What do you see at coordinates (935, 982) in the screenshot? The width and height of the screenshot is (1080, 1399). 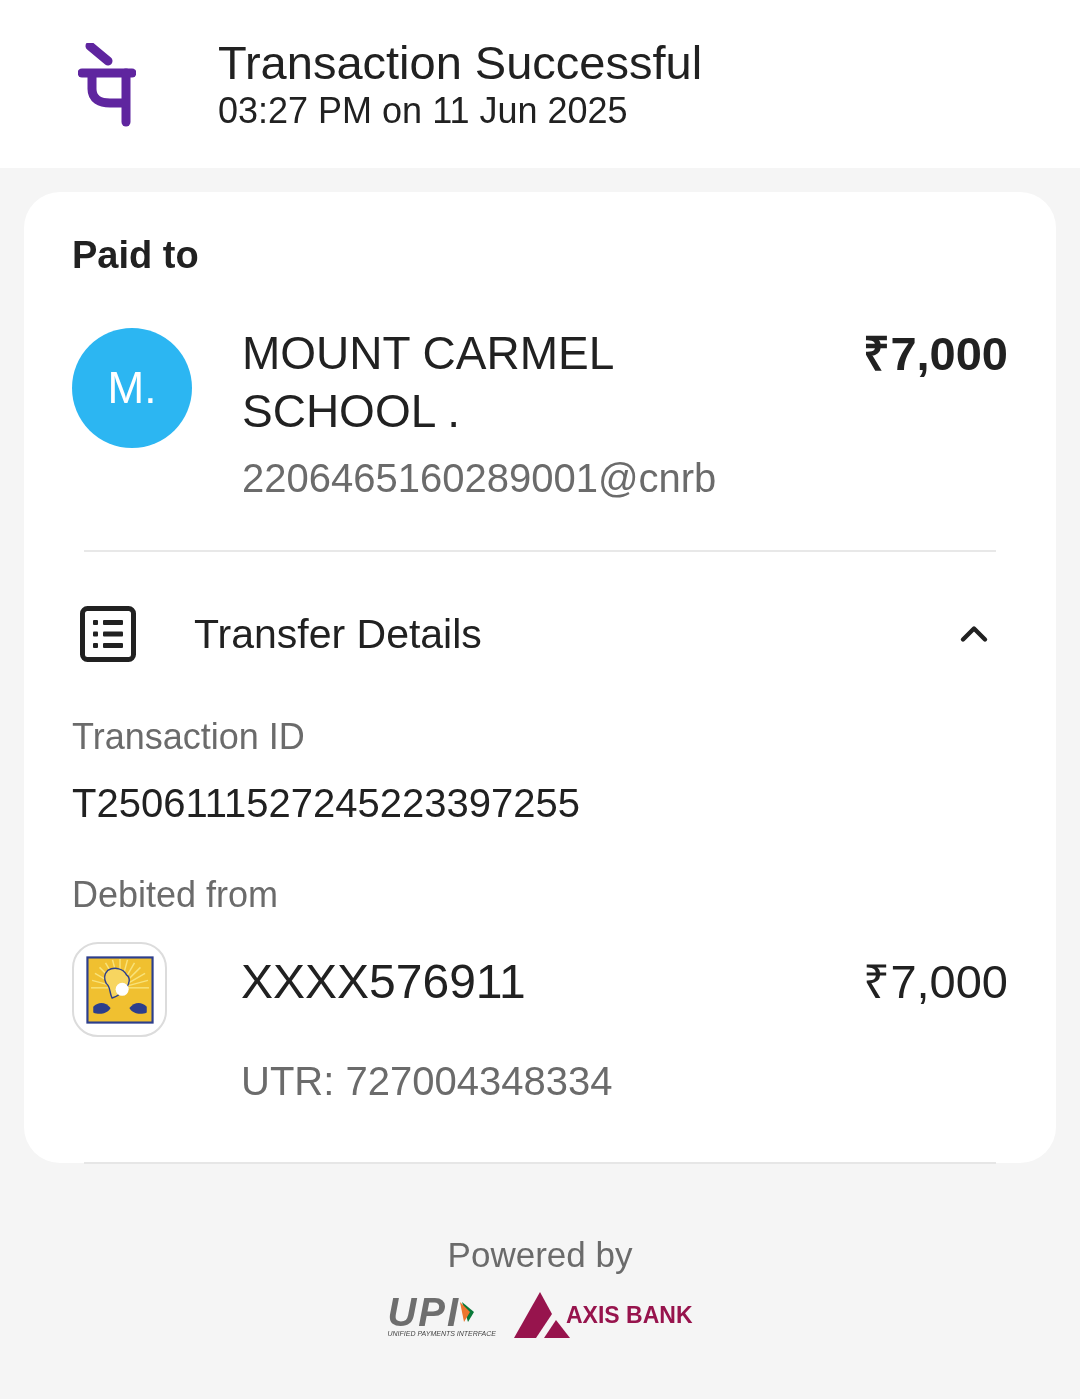 I see `debited-amount: ₹7,000` at bounding box center [935, 982].